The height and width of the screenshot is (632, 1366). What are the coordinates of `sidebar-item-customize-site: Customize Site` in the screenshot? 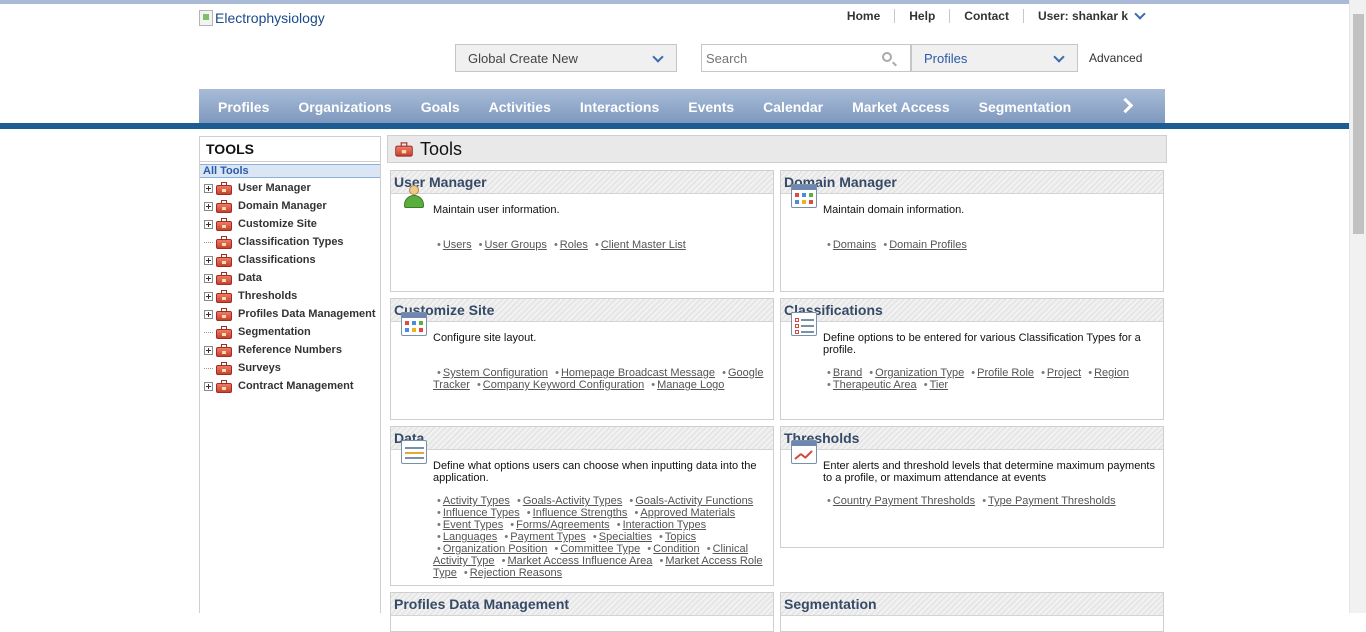 It's located at (290, 224).